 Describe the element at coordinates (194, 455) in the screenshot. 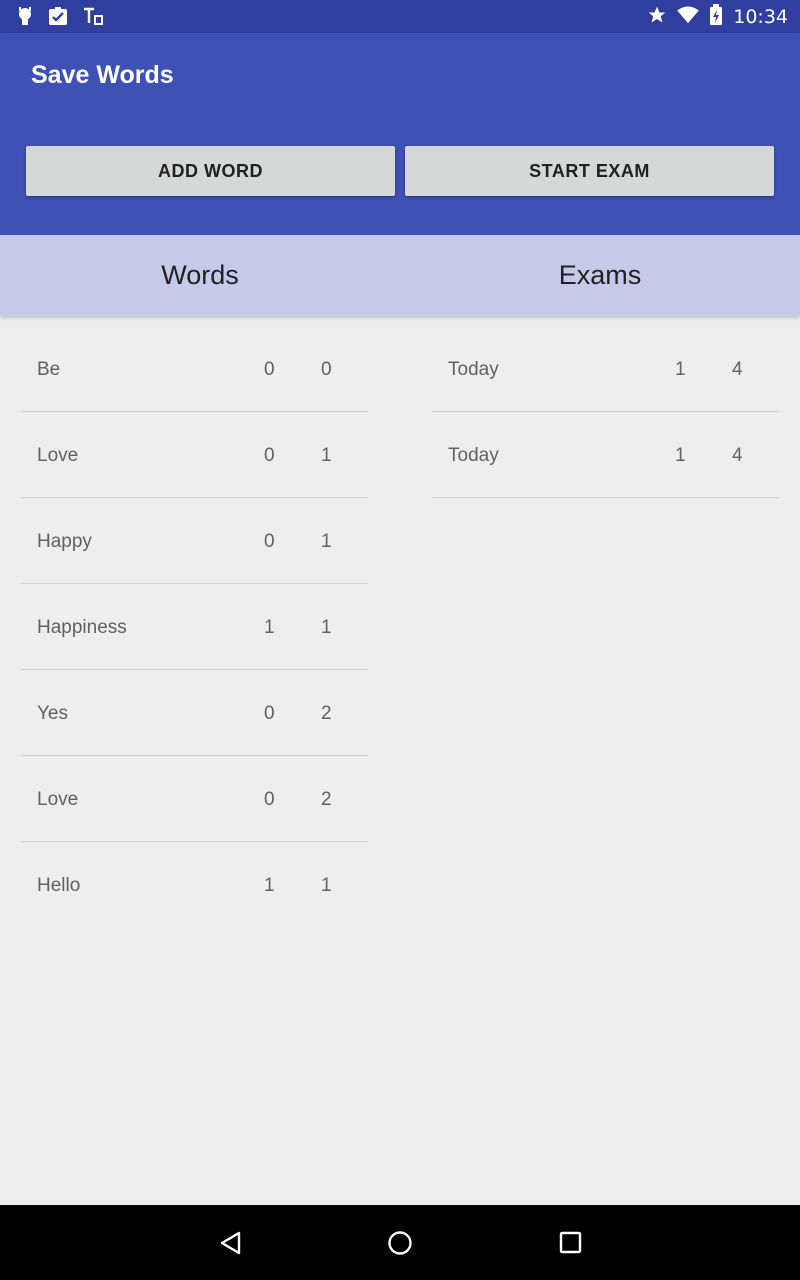

I see `list-item: Love 0 1` at that location.